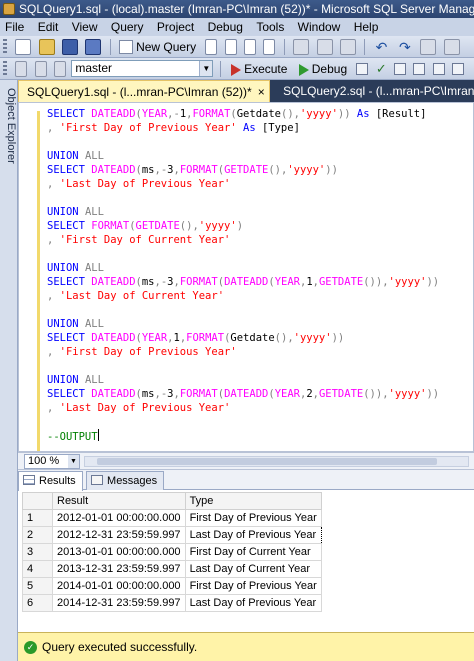  What do you see at coordinates (451, 47) in the screenshot?
I see `find-icon` at bounding box center [451, 47].